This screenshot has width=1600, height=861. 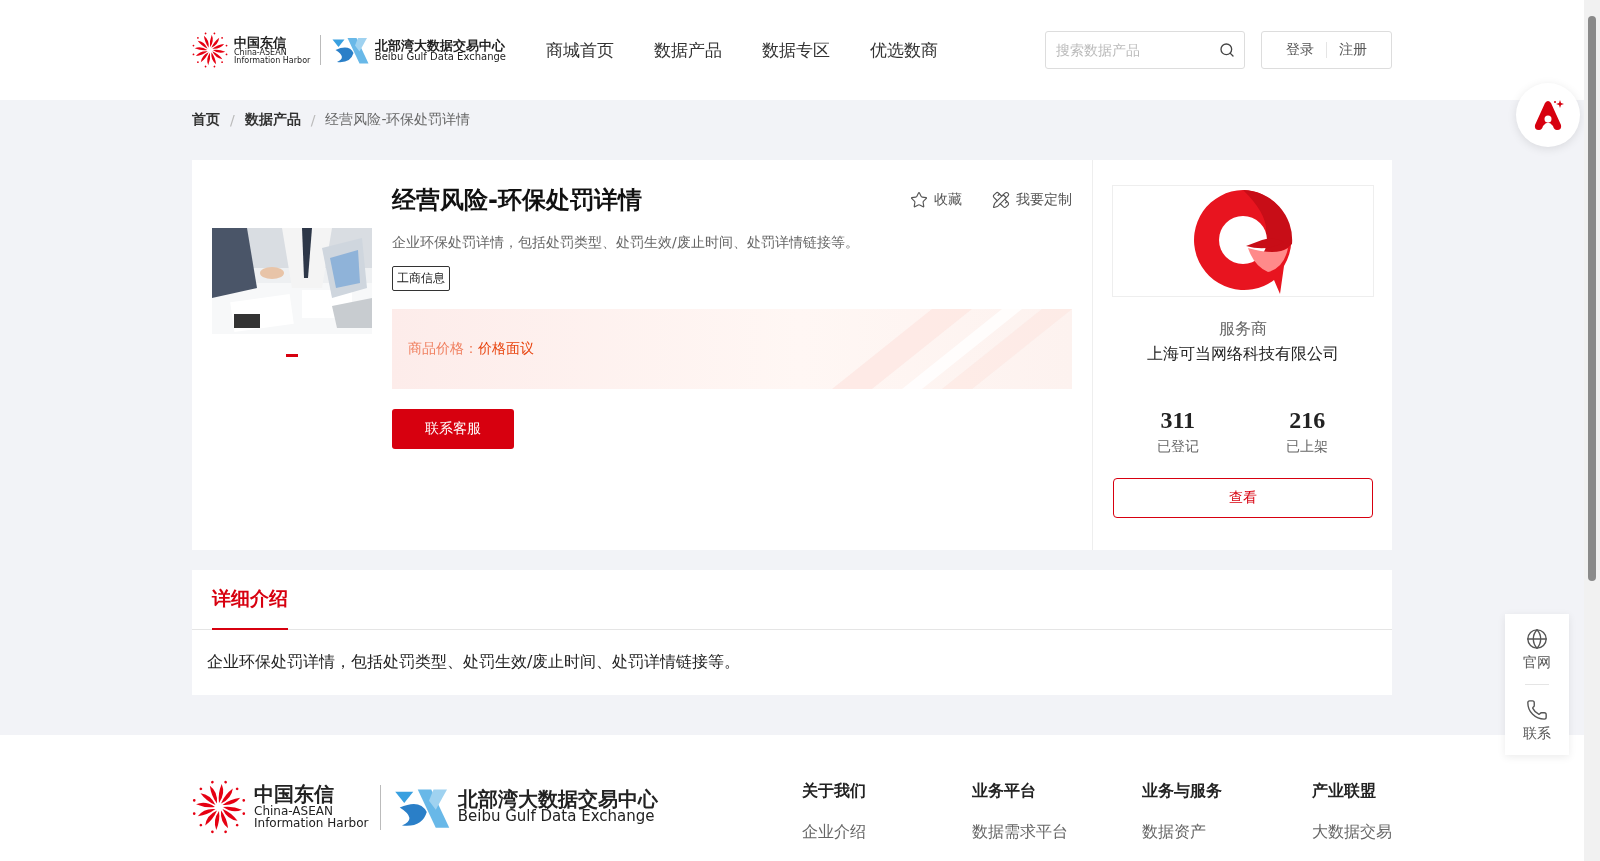 What do you see at coordinates (834, 791) in the screenshot?
I see `footer-heading: 关于我们` at bounding box center [834, 791].